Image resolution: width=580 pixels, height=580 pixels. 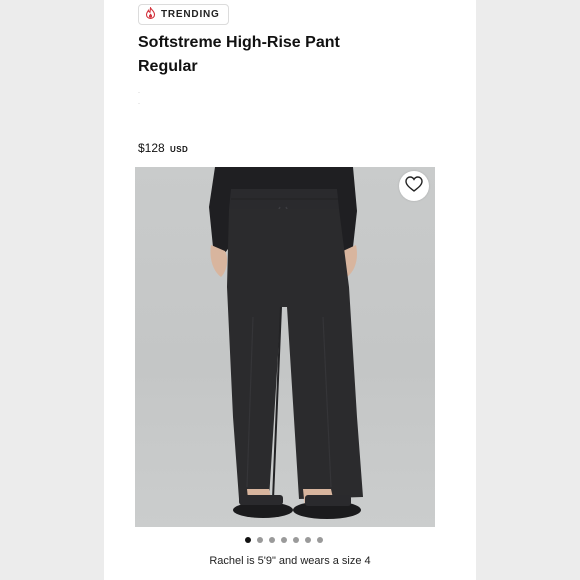 I want to click on price-currency: USD, so click(x=179, y=149).